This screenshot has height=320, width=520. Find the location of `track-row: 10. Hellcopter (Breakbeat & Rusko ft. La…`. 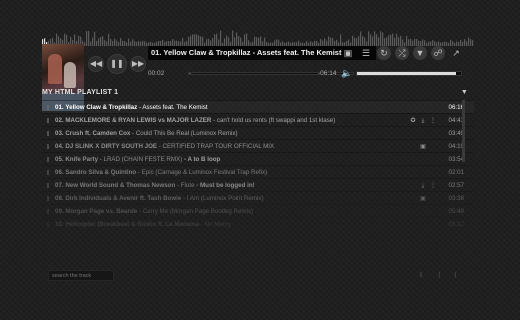

track-row: 10. Hellcopter (Breakbeat & Rusko ft. La… is located at coordinates (258, 223).